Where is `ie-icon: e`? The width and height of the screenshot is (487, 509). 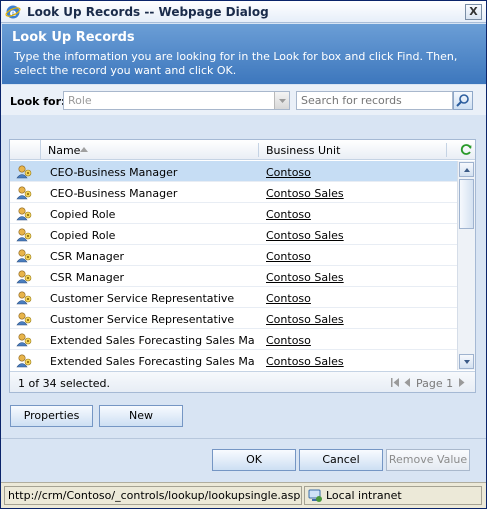 ie-icon: e is located at coordinates (13, 12).